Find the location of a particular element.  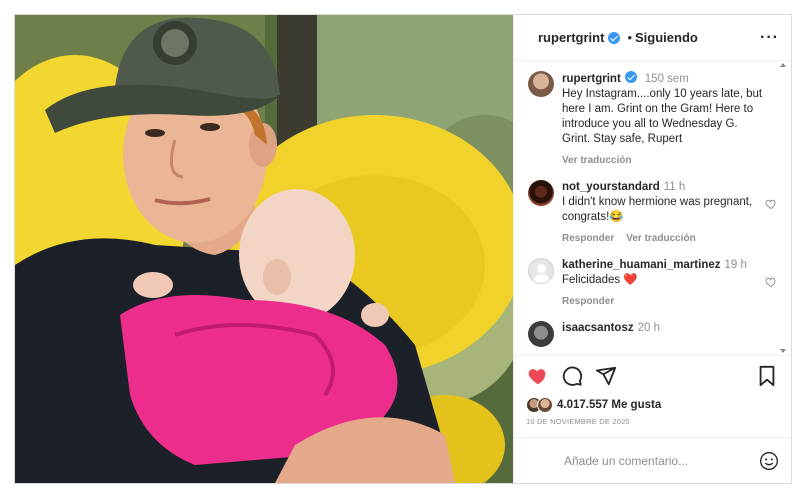

post-header: rupertgrint • Siguiendo ··· is located at coordinates (652, 38).